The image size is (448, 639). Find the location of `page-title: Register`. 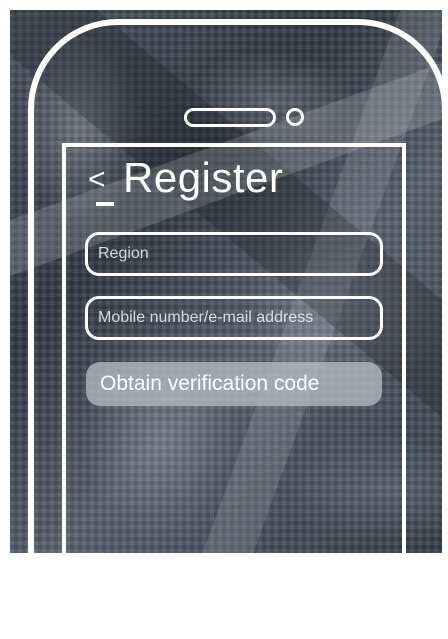

page-title: Register is located at coordinates (203, 177).